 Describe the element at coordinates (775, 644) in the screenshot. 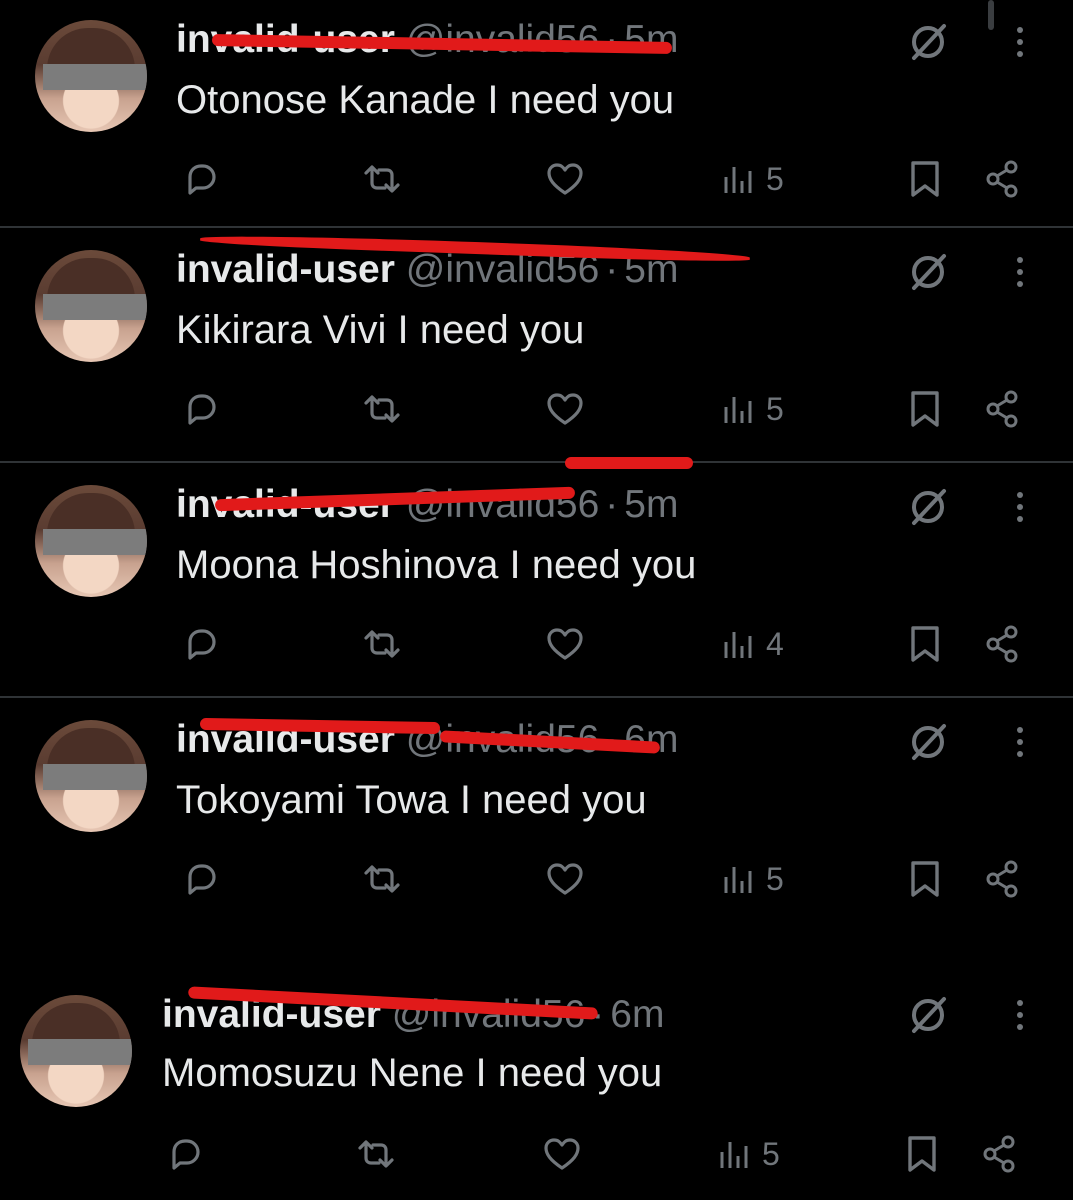

I see `views-count: 4` at that location.